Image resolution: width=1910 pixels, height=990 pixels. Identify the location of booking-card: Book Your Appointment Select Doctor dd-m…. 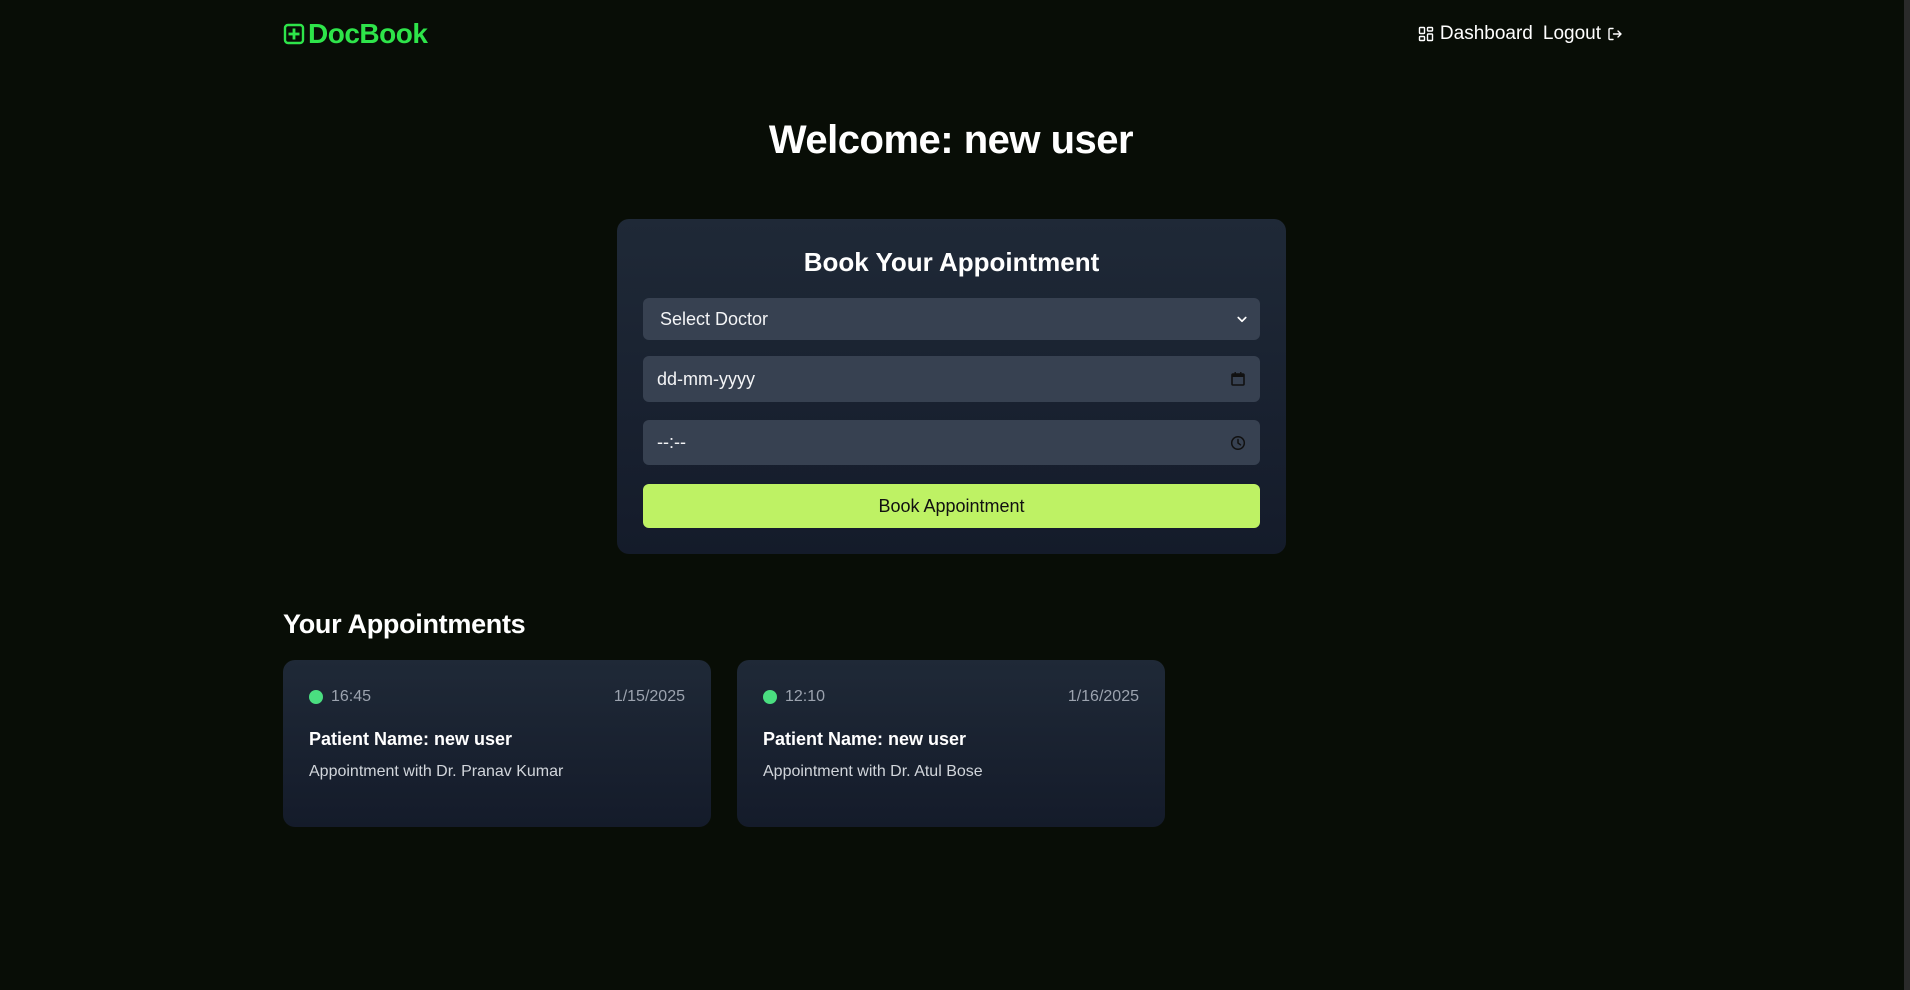
(951, 386).